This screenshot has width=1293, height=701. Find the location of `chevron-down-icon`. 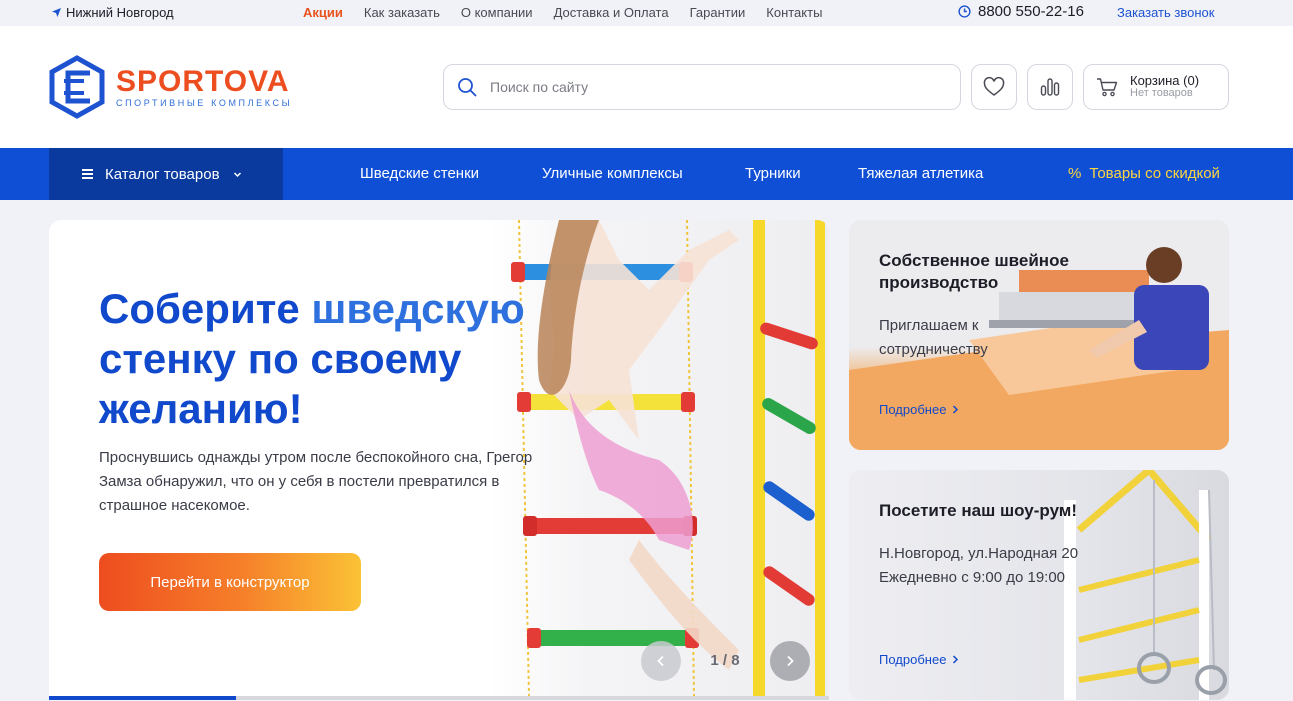

chevron-down-icon is located at coordinates (237, 174).